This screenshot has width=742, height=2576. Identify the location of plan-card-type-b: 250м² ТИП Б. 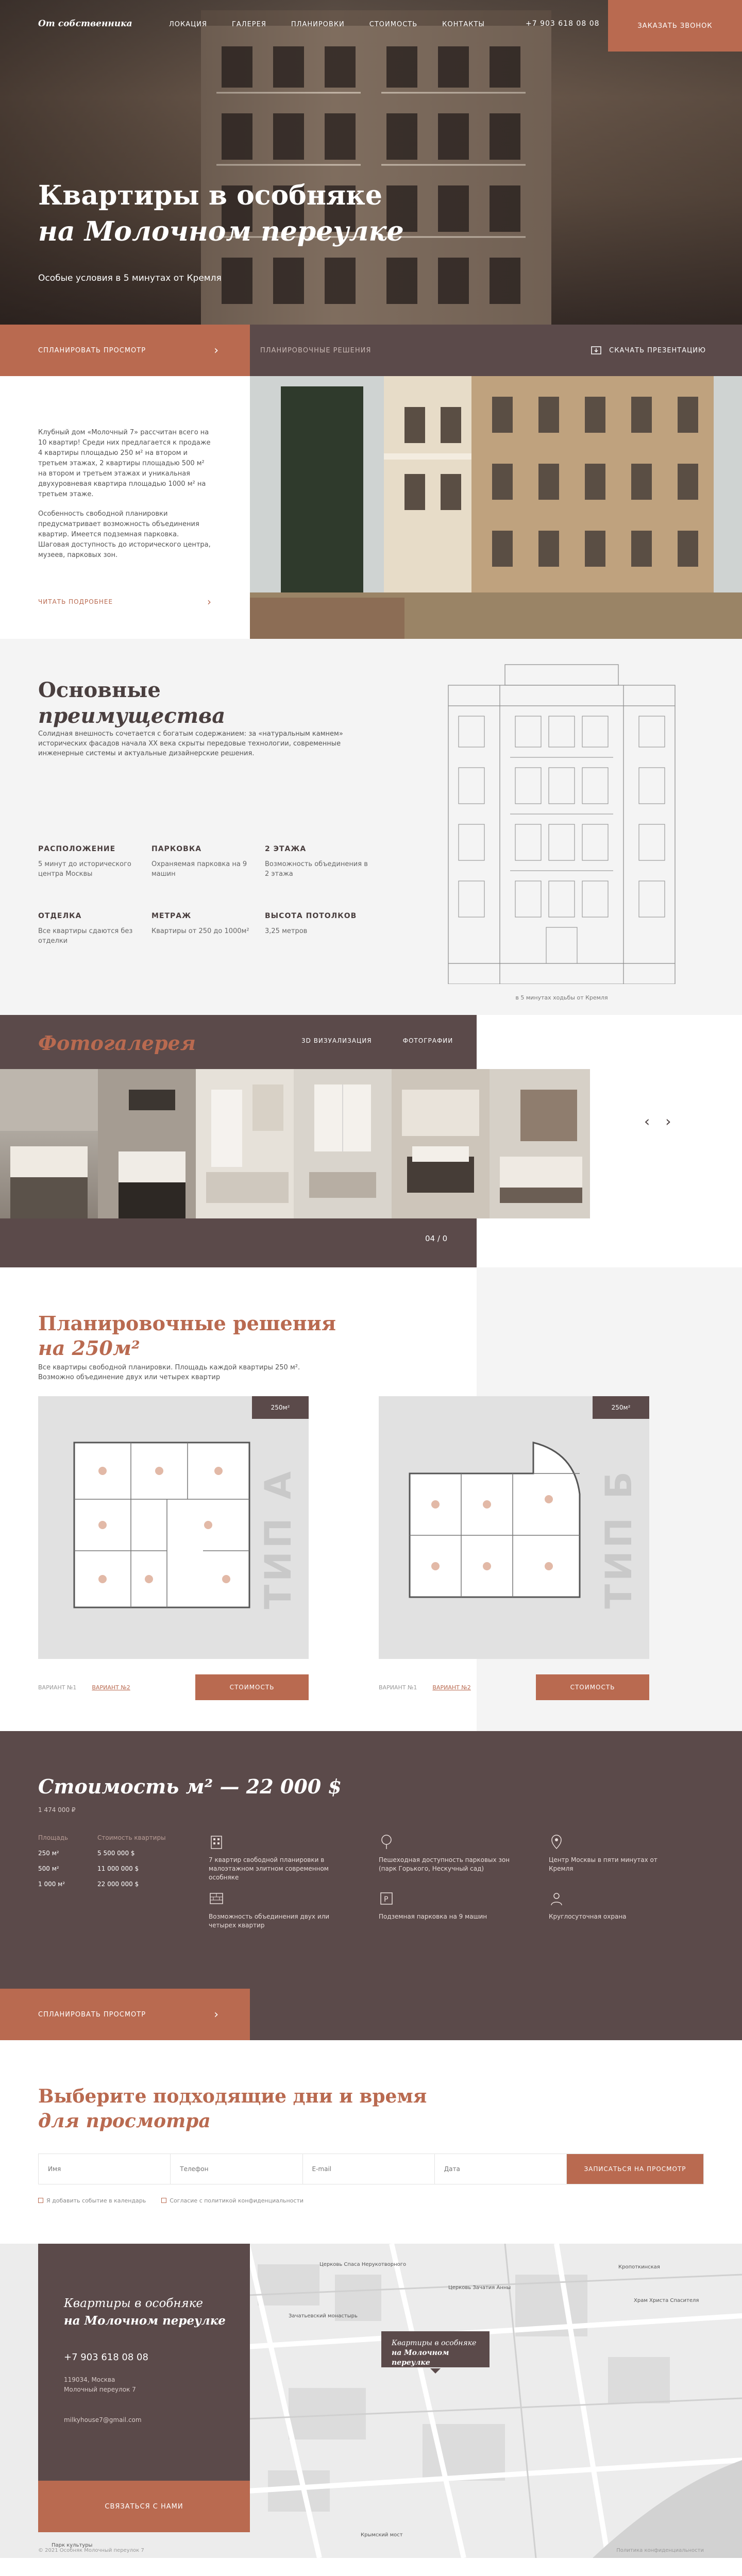
(514, 1527).